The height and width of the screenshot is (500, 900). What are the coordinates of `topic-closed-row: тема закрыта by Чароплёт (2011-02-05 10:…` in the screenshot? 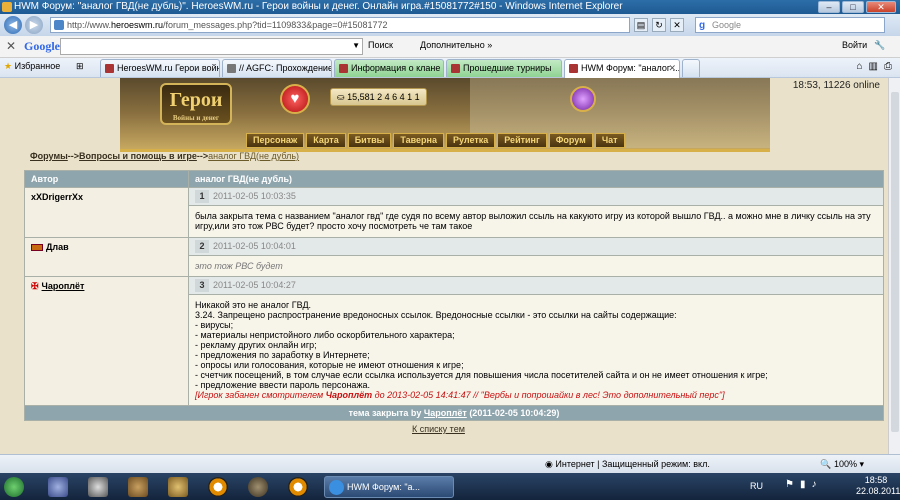 It's located at (454, 413).